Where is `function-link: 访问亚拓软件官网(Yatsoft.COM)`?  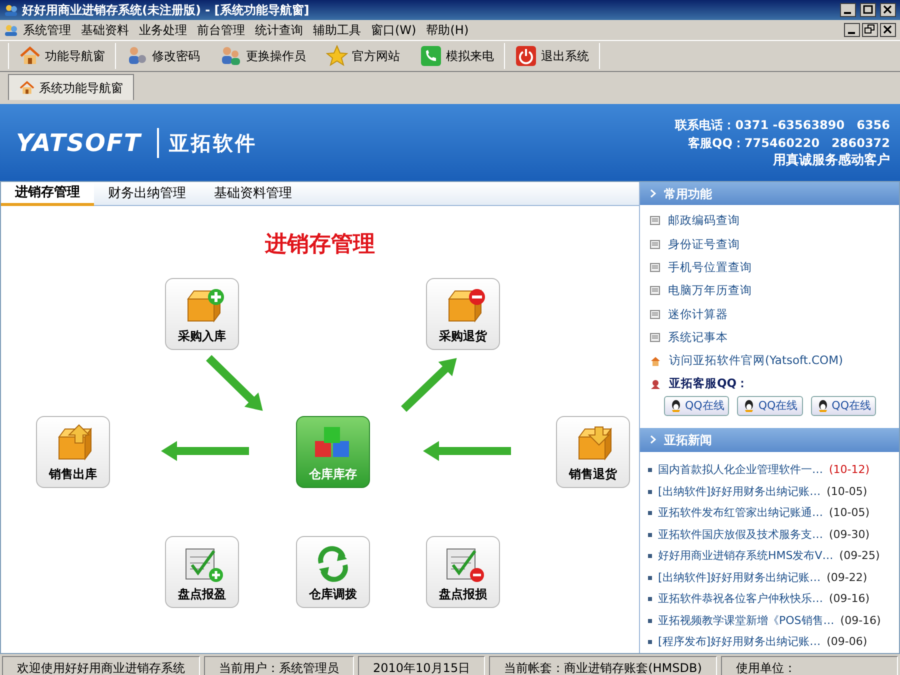 function-link: 访问亚拓软件官网(Yatsoft.COM) is located at coordinates (769, 360).